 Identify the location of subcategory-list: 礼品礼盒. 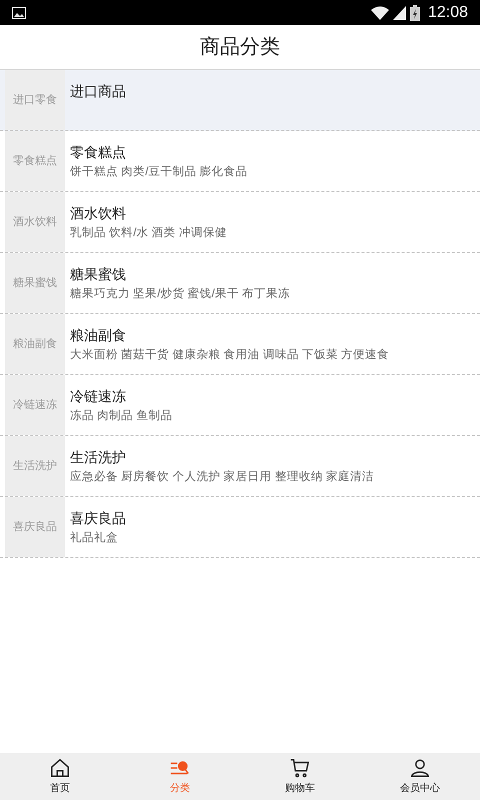
(98, 538).